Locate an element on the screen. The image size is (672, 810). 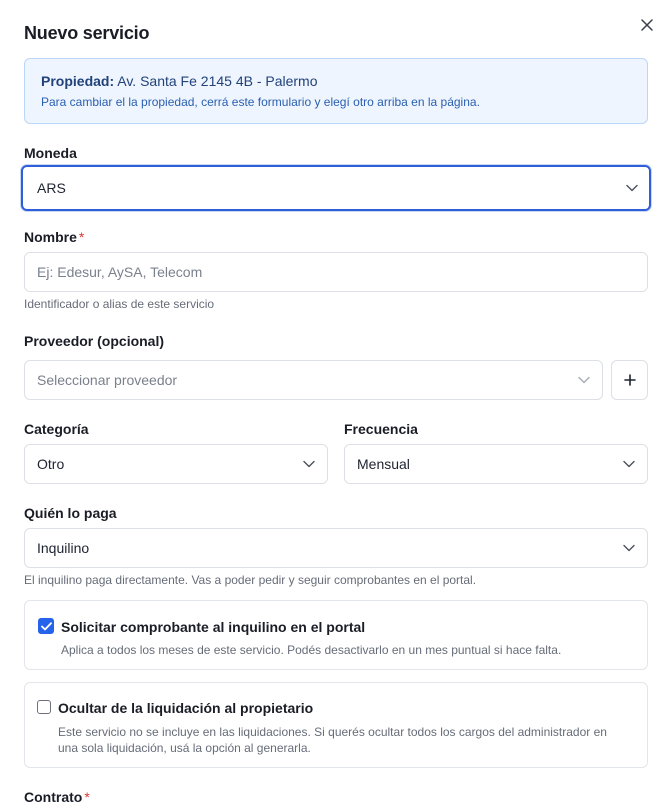
moneda-label: Moneda is located at coordinates (50, 153).